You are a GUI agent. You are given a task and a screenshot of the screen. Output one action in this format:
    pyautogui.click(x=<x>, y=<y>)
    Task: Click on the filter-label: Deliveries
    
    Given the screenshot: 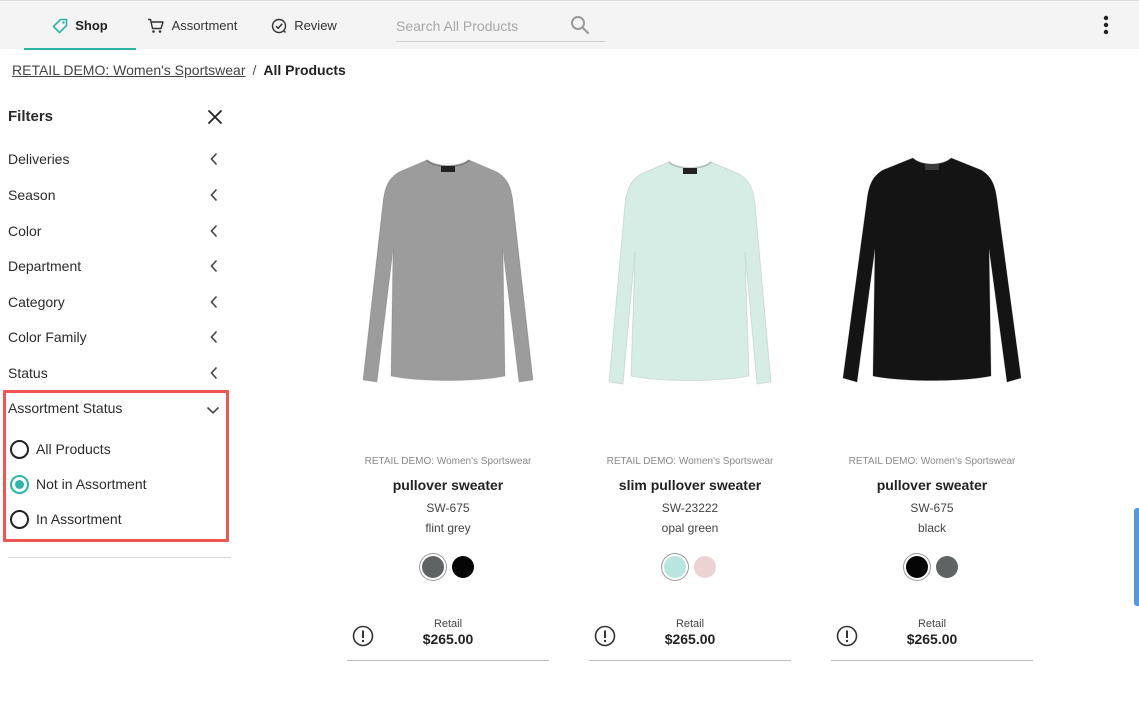 What is the action you would take?
    pyautogui.click(x=39, y=159)
    